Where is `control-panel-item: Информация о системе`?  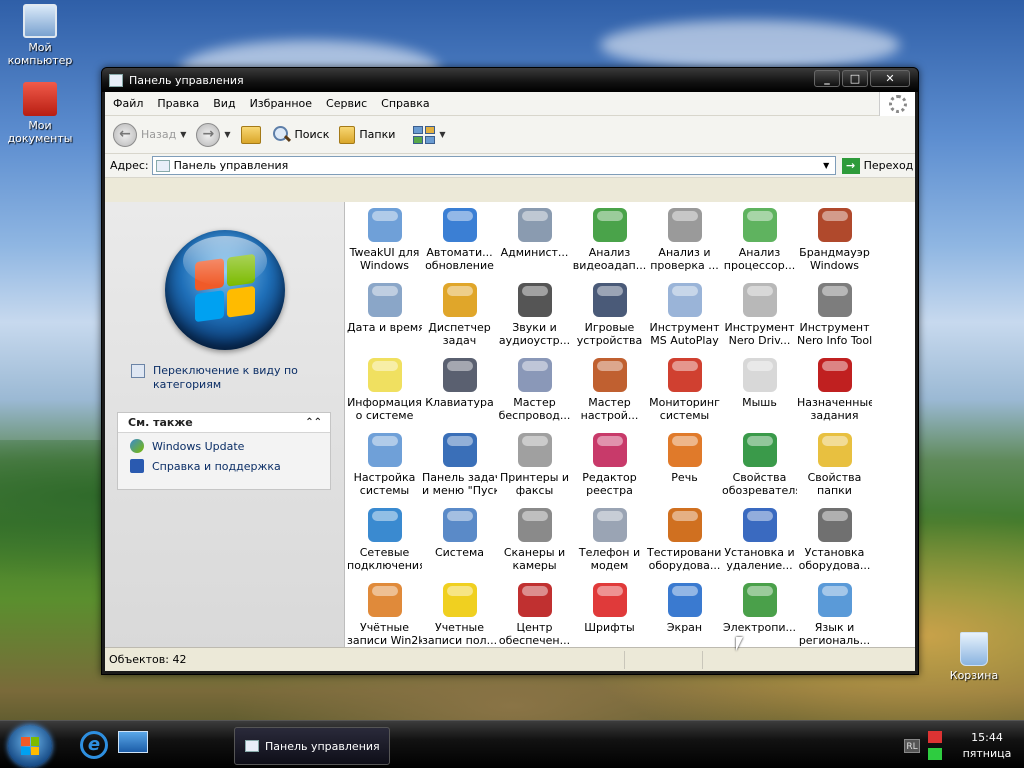 control-panel-item: Информация о системе is located at coordinates (384, 393).